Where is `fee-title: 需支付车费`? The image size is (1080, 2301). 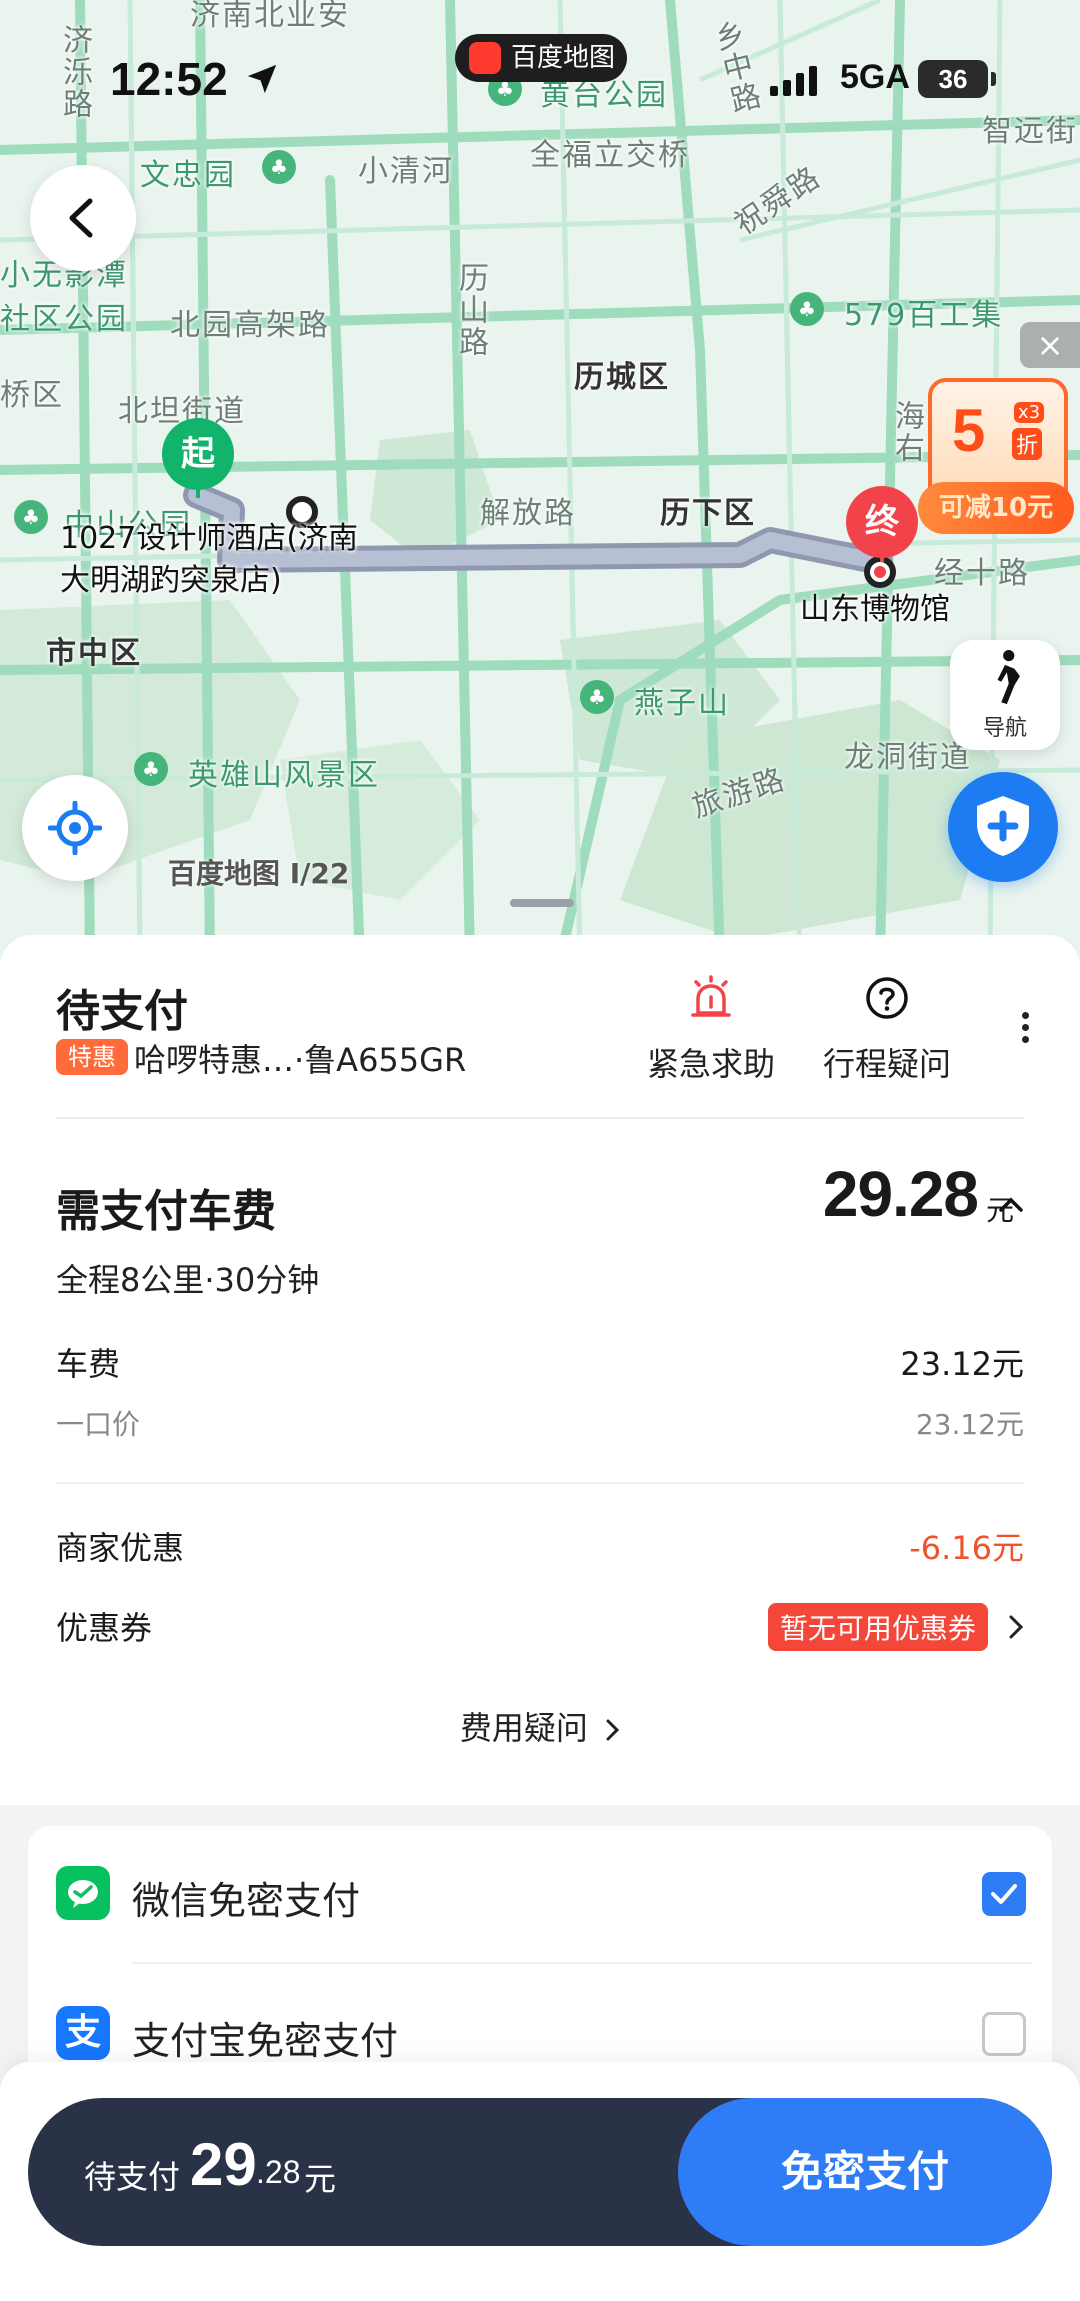 fee-title: 需支付车费 is located at coordinates (166, 1211).